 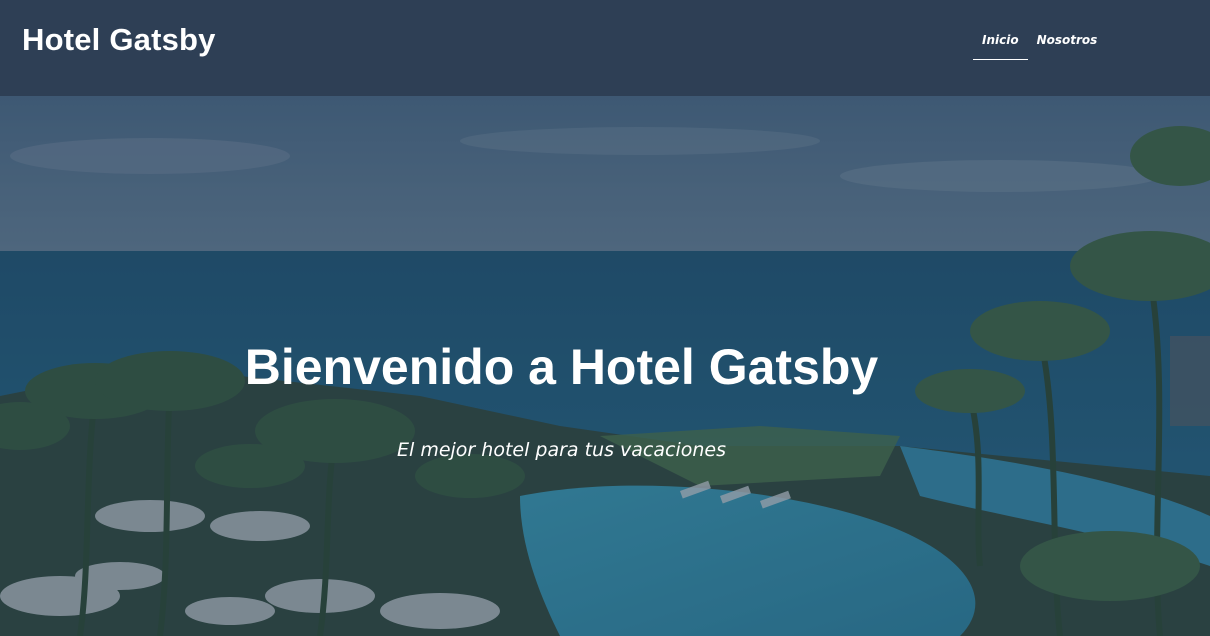 I want to click on nav-link-inicio: Inicio, so click(x=1000, y=46).